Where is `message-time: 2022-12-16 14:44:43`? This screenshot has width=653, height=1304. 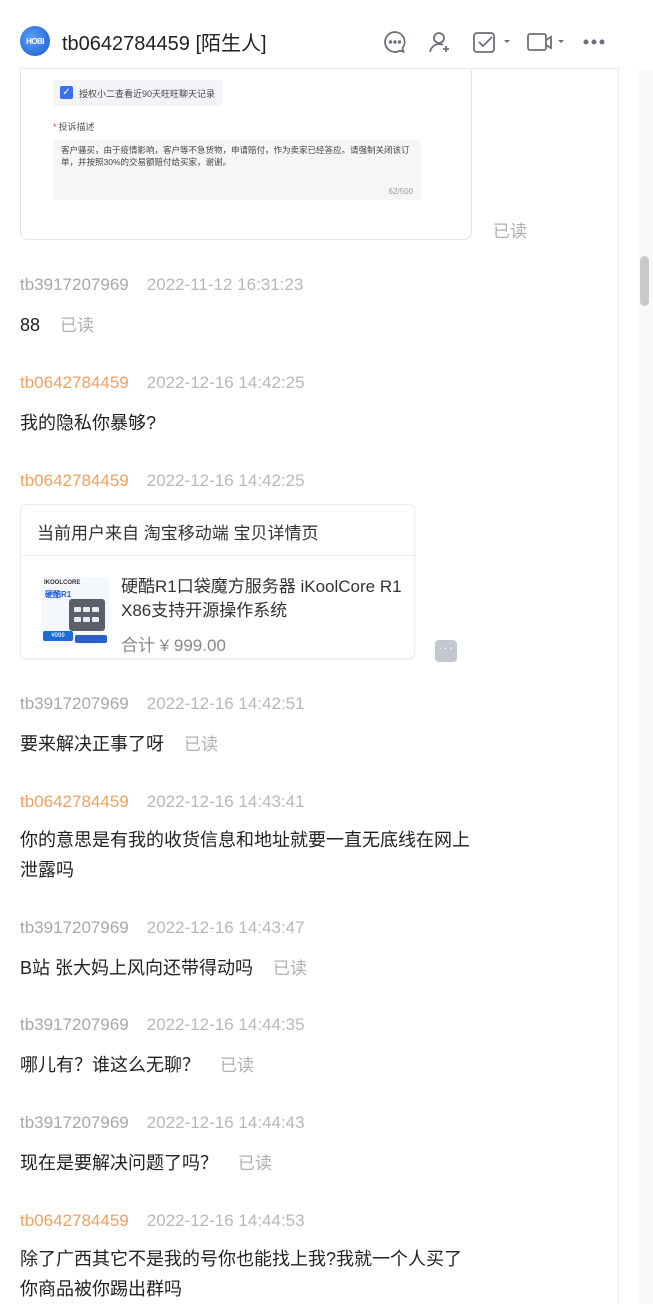 message-time: 2022-12-16 14:44:43 is located at coordinates (225, 1122).